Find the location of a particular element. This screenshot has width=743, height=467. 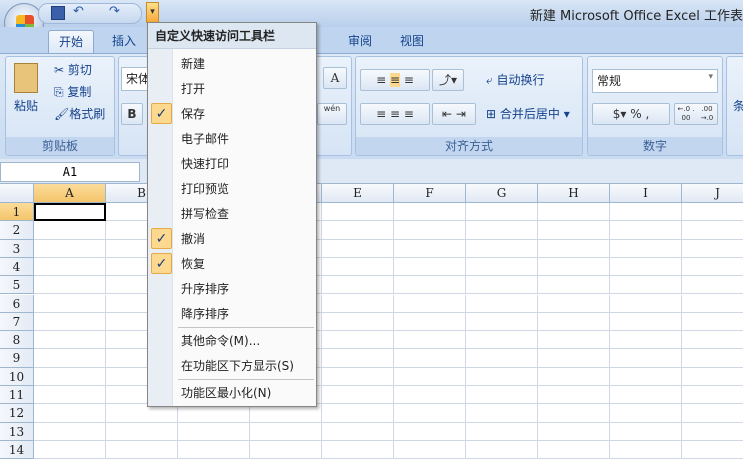

menu-item: ✓ 恢复 is located at coordinates (232, 264).